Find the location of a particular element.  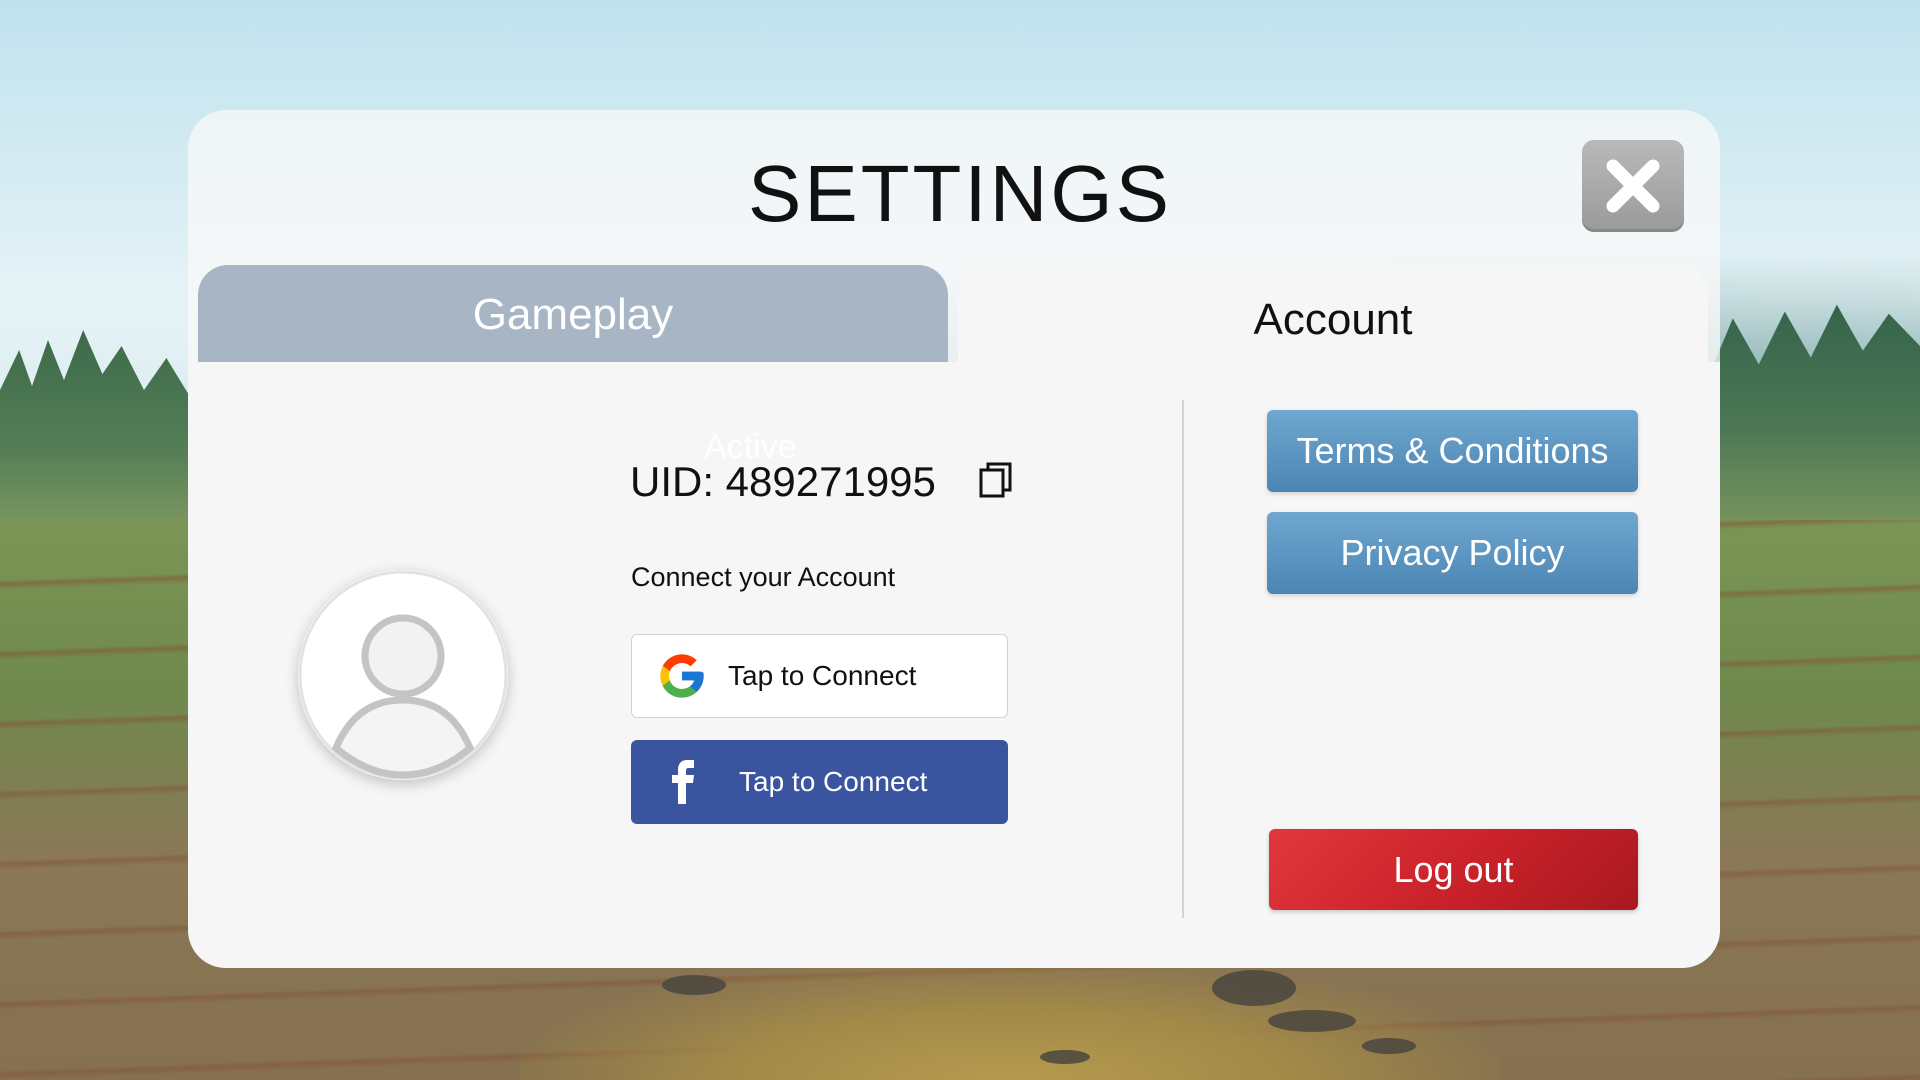

tab-gameplay: Gameplay is located at coordinates (573, 315).